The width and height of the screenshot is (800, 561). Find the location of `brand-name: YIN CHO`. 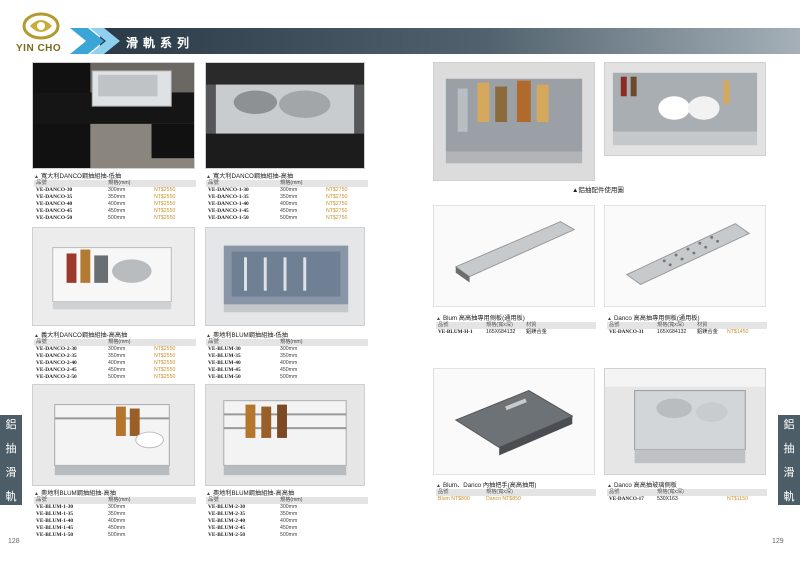

brand-name: YIN CHO is located at coordinates (39, 48).